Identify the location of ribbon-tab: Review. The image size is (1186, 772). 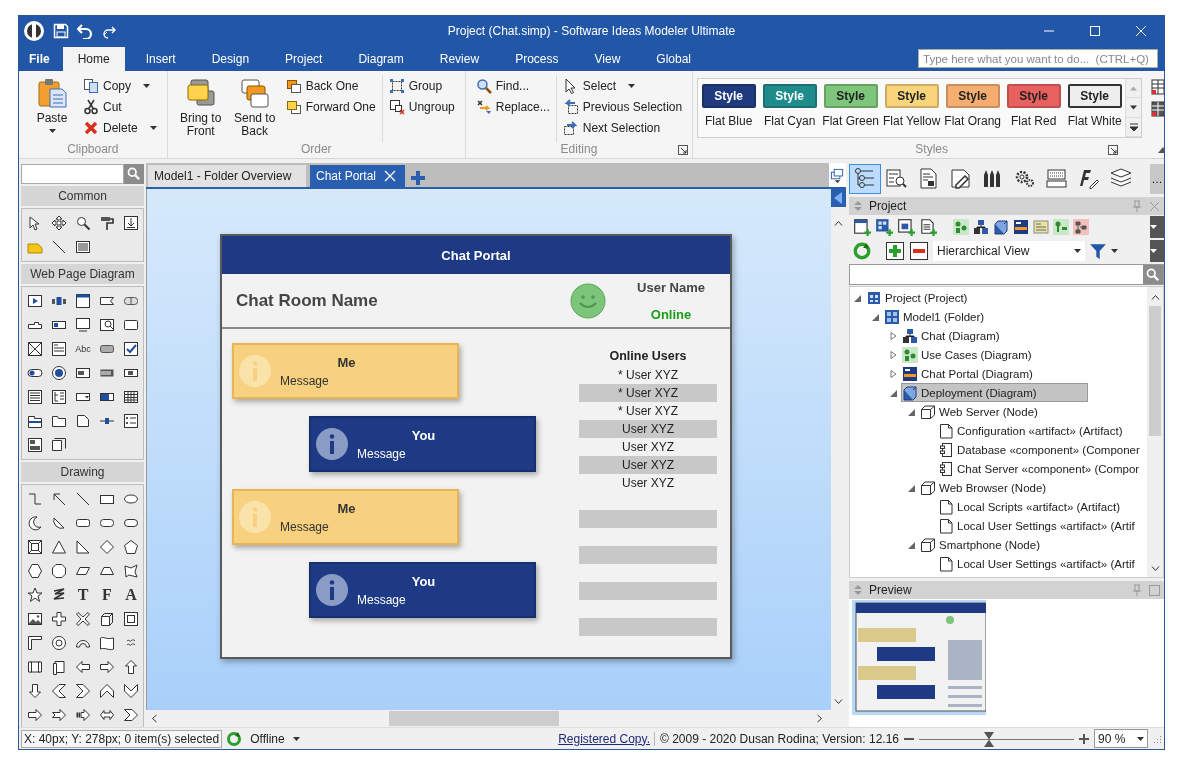
(459, 59).